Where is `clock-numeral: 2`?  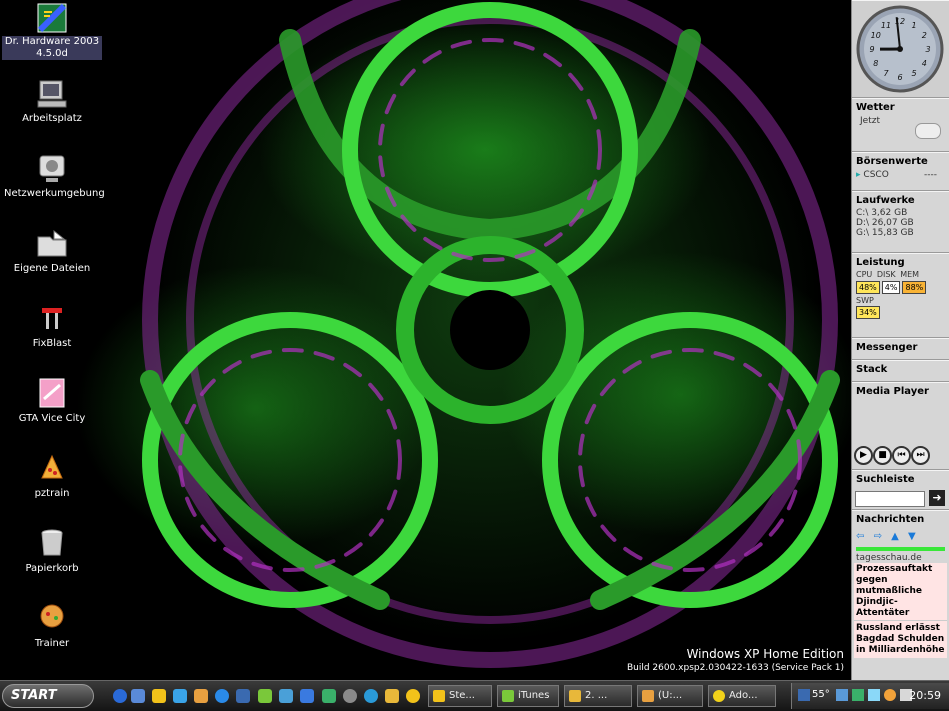 clock-numeral: 2 is located at coordinates (924, 35).